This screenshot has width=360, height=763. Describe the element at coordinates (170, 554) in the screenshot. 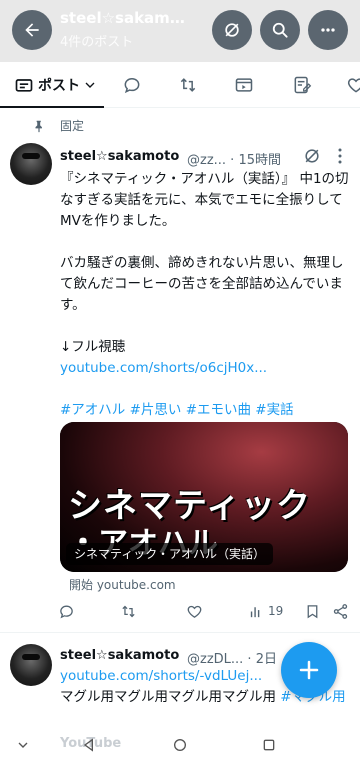

I see `card-title-pill: シネマティック・アオハル（実話）` at that location.